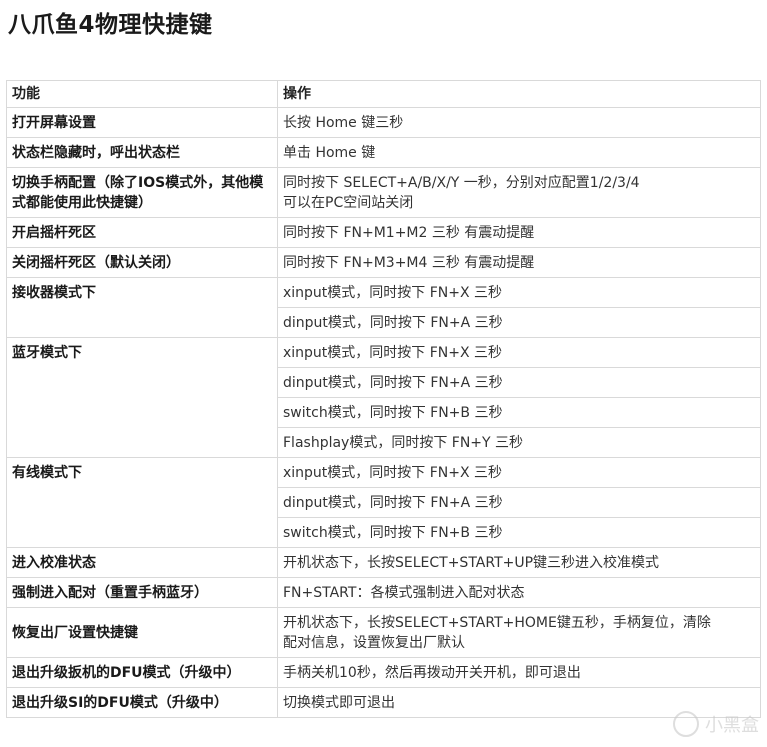  I want to click on table-row: 开启摇杆死区 同时按下 FN+M1+M2 三秒 有震动提醒, so click(383, 232).